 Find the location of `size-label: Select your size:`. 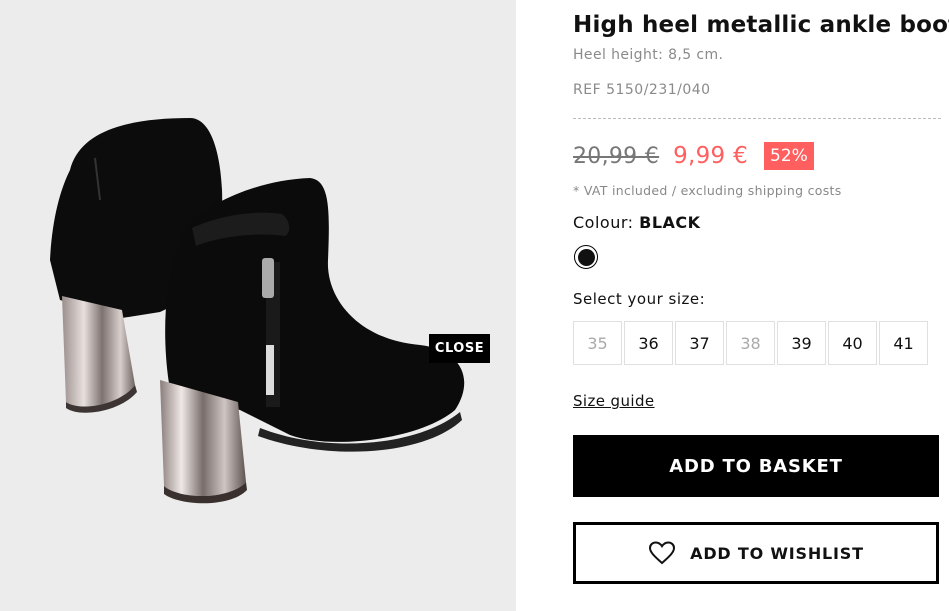

size-label: Select your size: is located at coordinates (639, 299).